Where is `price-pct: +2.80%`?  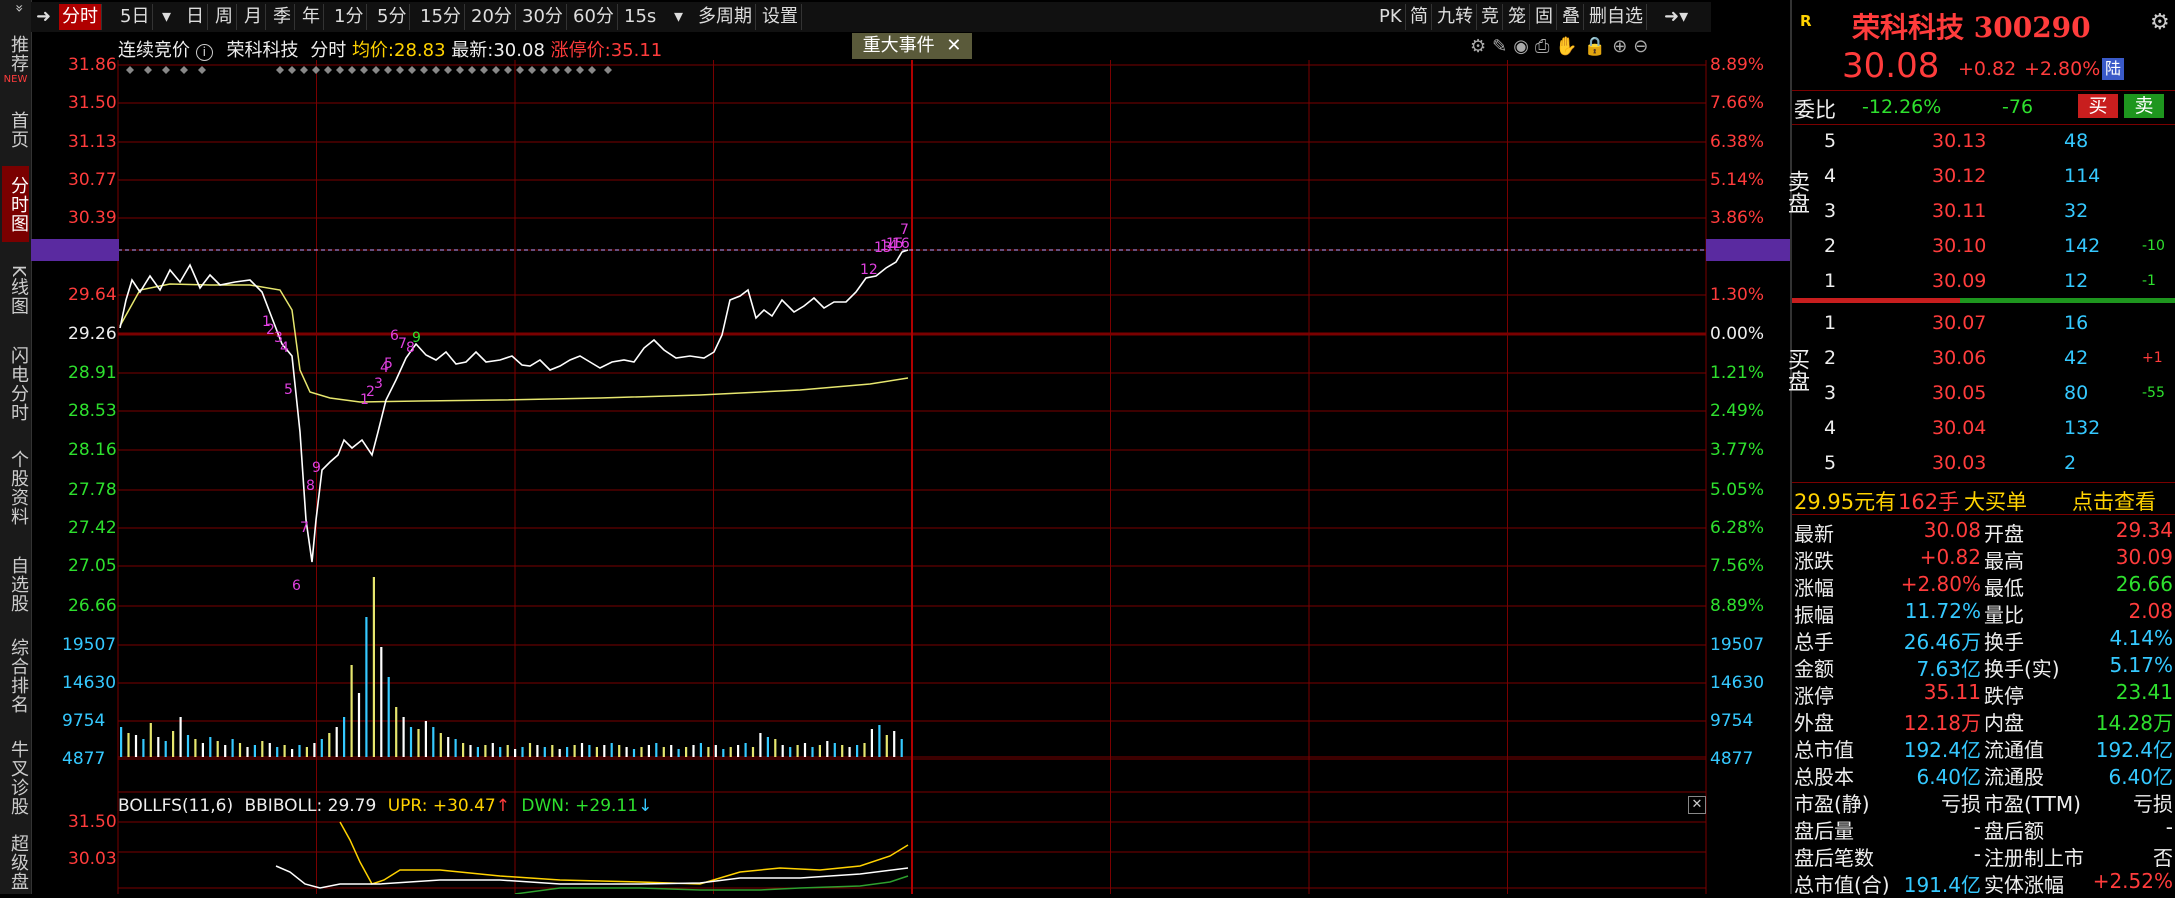 price-pct: +2.80% is located at coordinates (2062, 69).